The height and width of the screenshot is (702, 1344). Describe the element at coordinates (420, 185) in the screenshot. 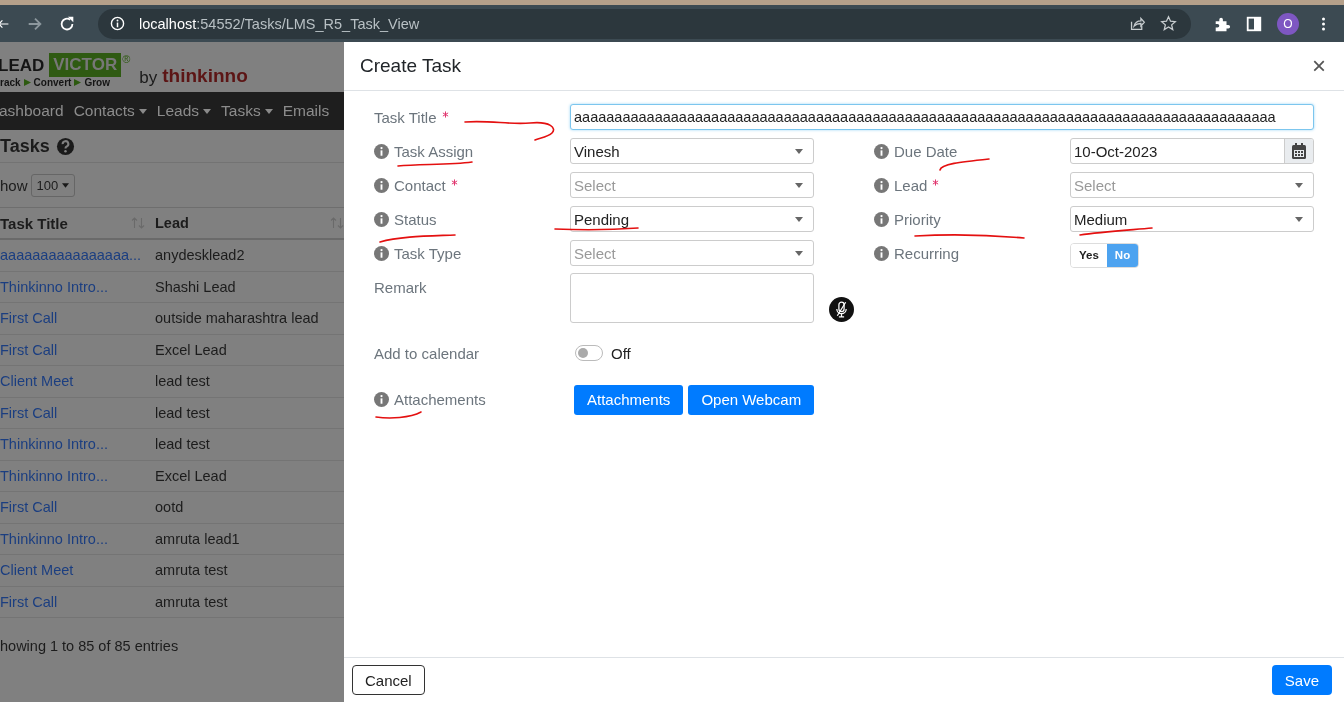

I see `field-label: Contact` at that location.